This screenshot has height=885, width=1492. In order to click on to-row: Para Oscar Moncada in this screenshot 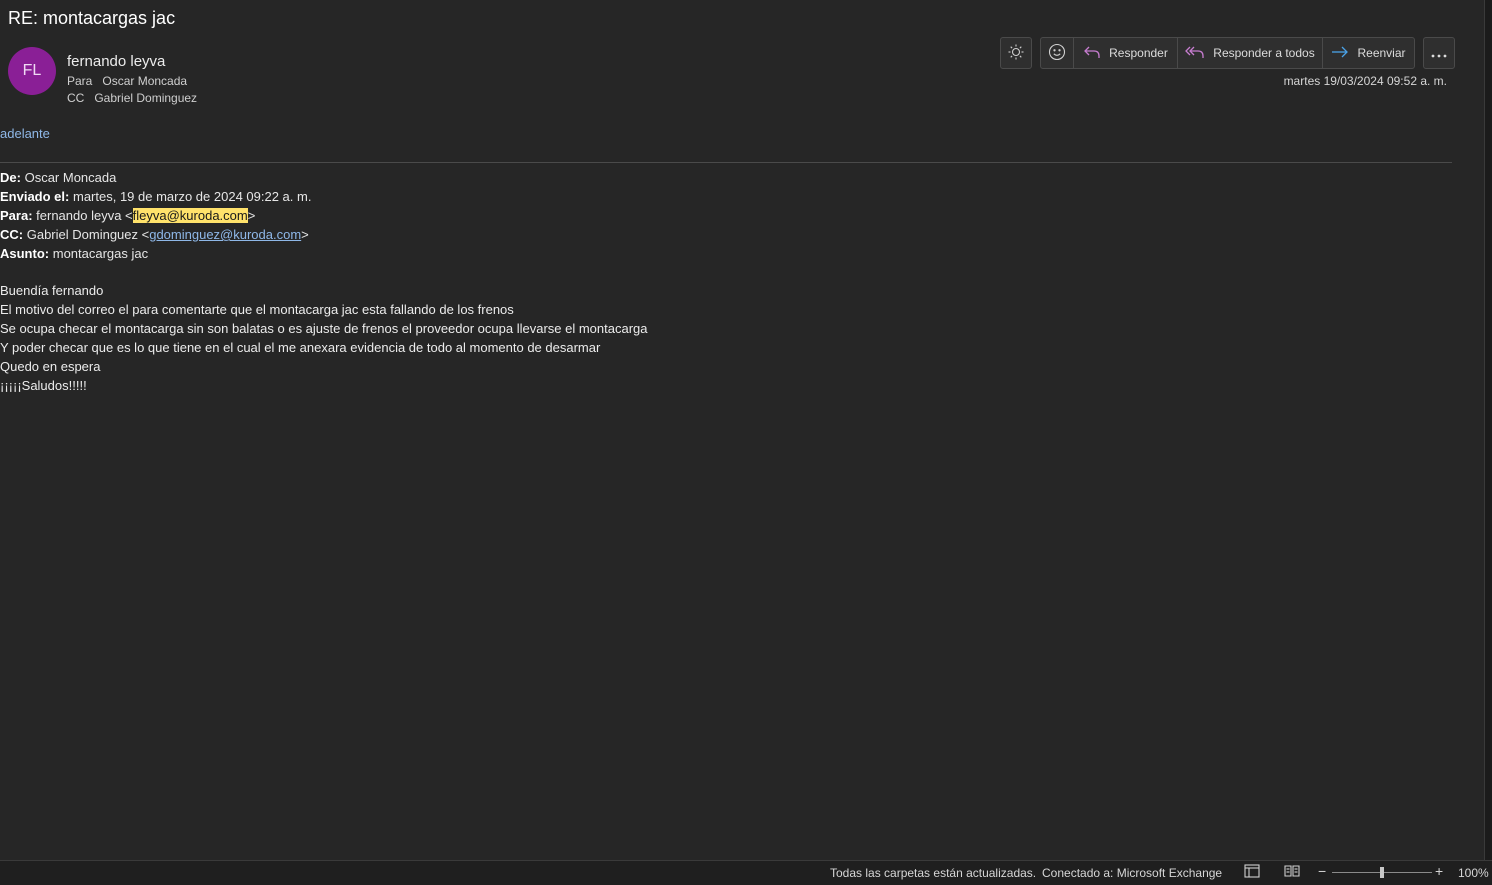, I will do `click(127, 81)`.